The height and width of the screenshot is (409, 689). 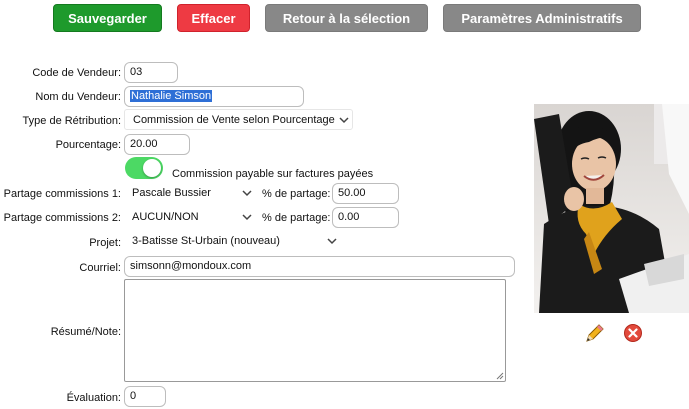 What do you see at coordinates (595, 333) in the screenshot?
I see `pencil-icon` at bounding box center [595, 333].